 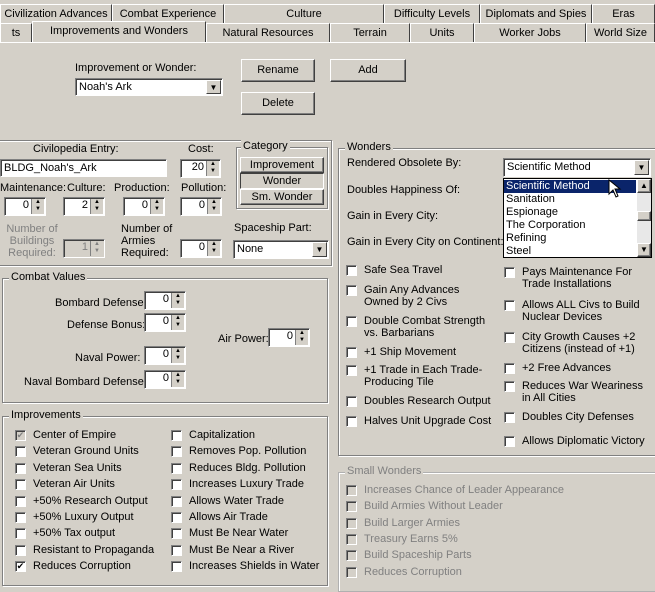 What do you see at coordinates (282, 197) in the screenshot?
I see `small-wonder-button: Sm. Wonder` at bounding box center [282, 197].